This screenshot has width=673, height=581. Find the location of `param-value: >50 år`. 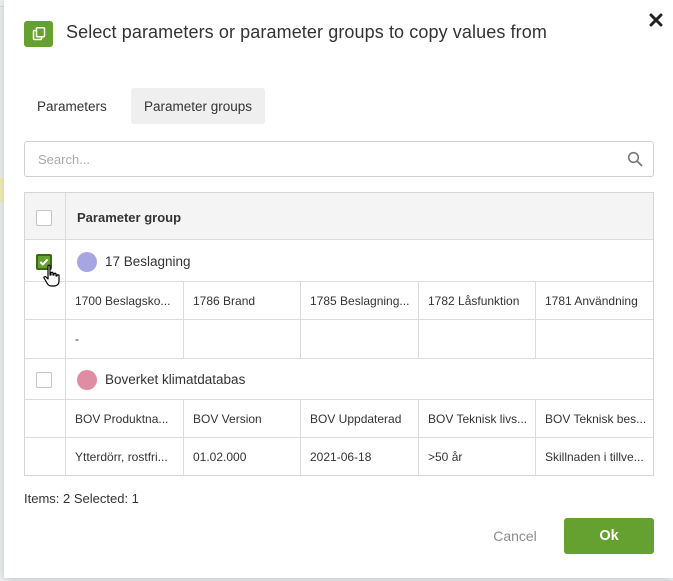

param-value: >50 år is located at coordinates (445, 457).